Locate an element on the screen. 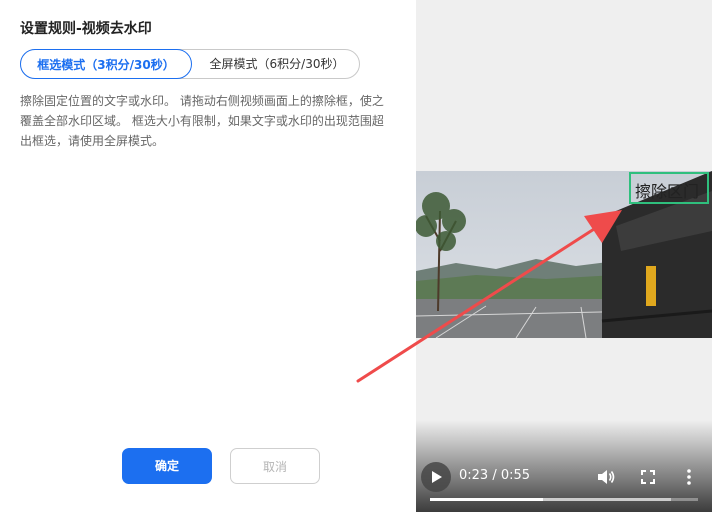 This screenshot has width=712, height=512. play-icon is located at coordinates (437, 477).